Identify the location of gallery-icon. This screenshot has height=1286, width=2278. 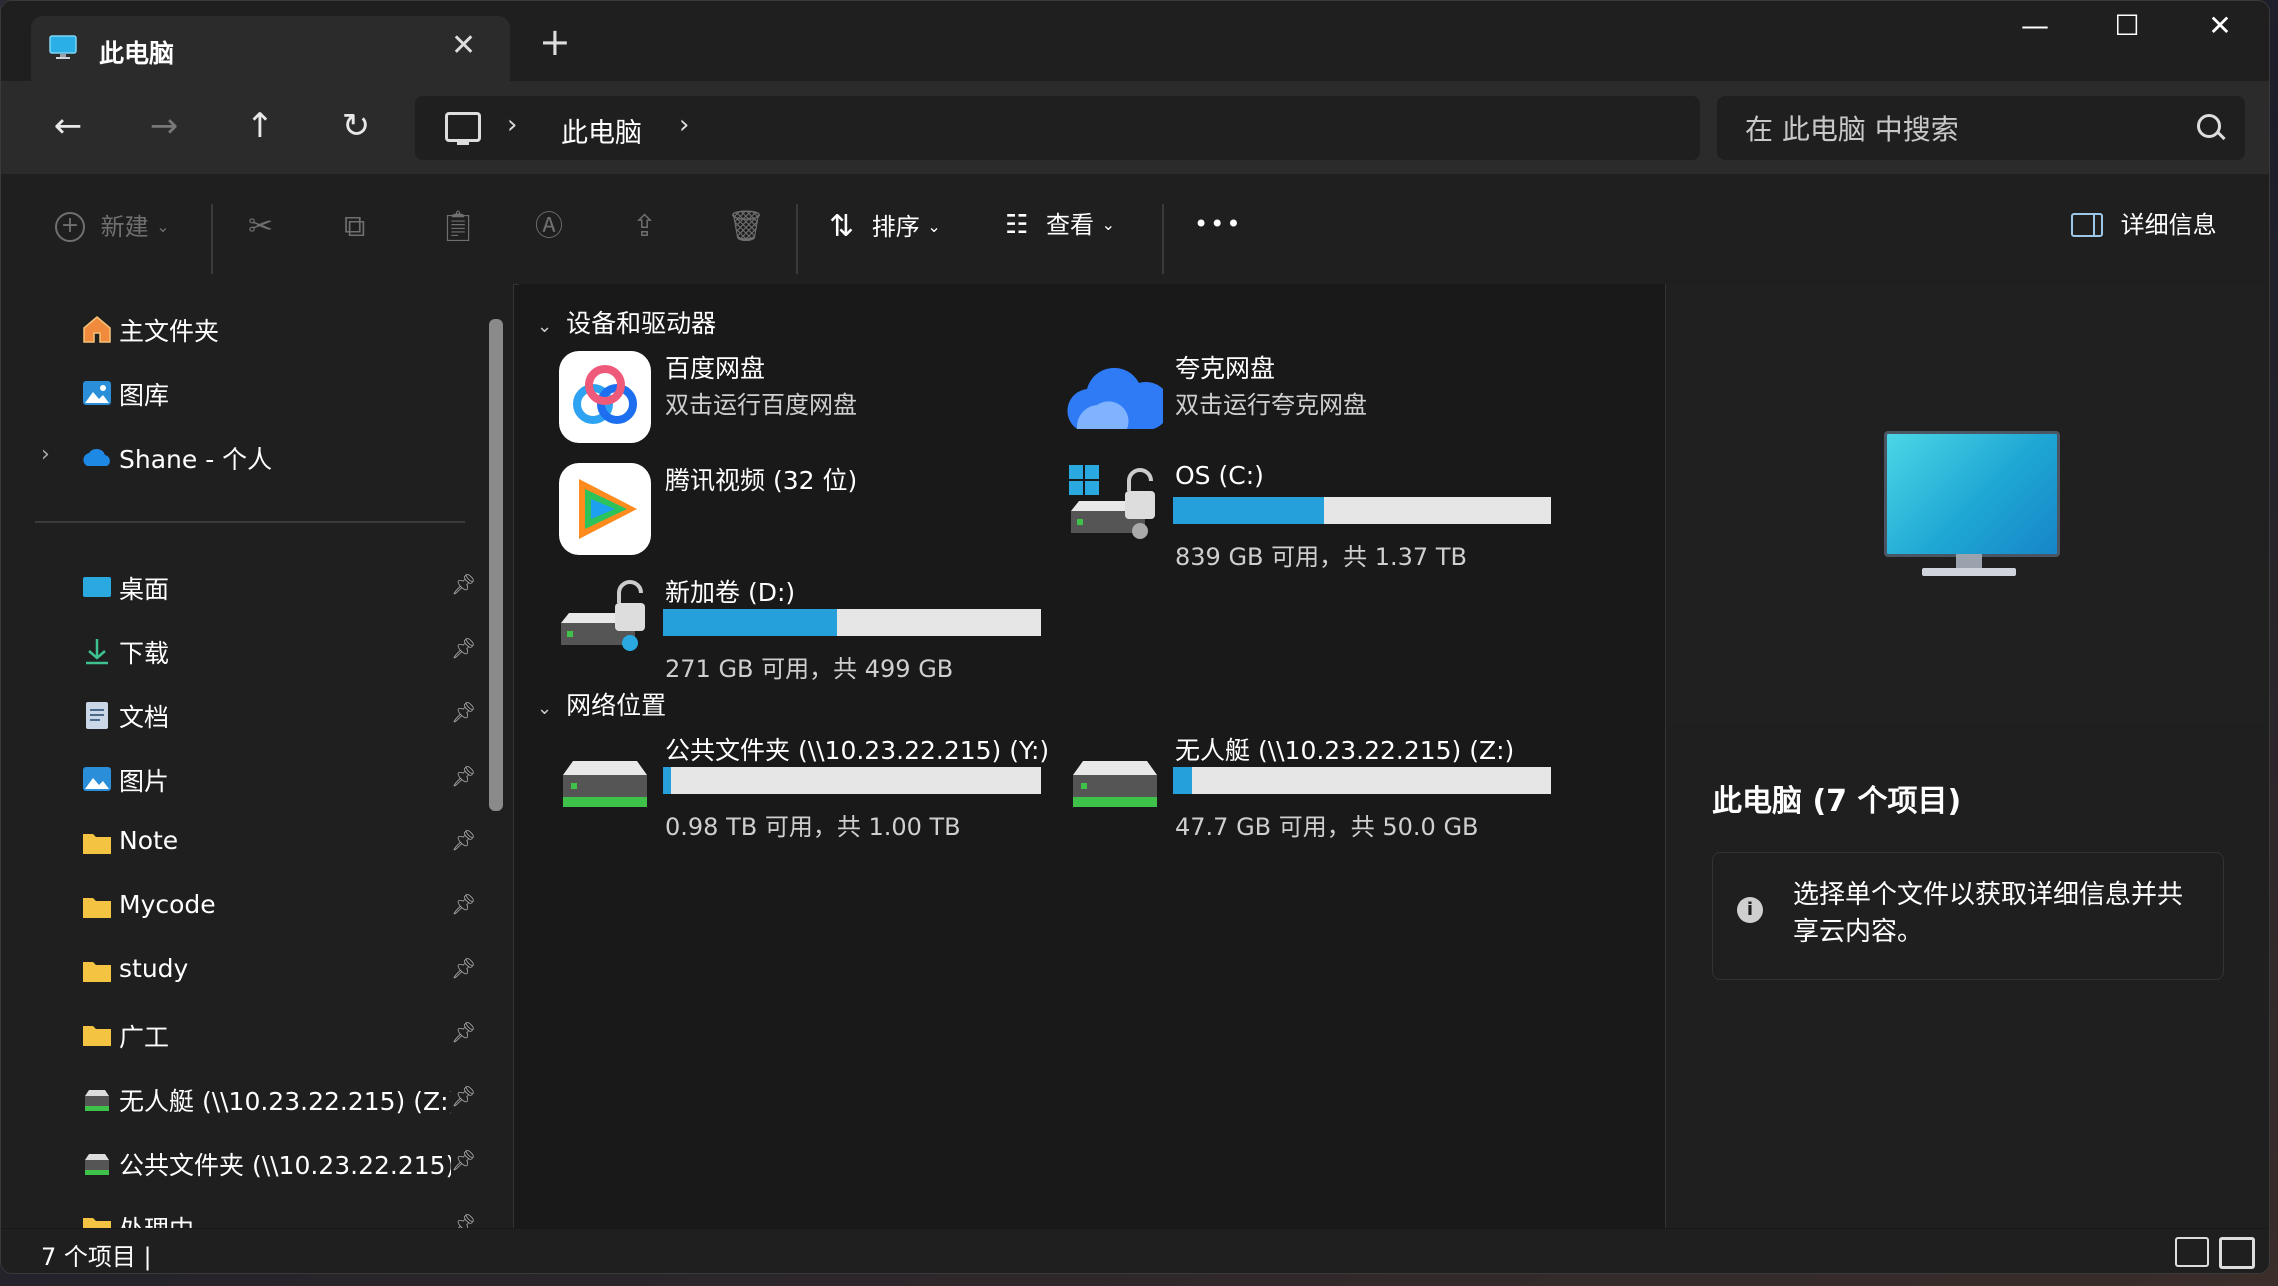
(97, 393).